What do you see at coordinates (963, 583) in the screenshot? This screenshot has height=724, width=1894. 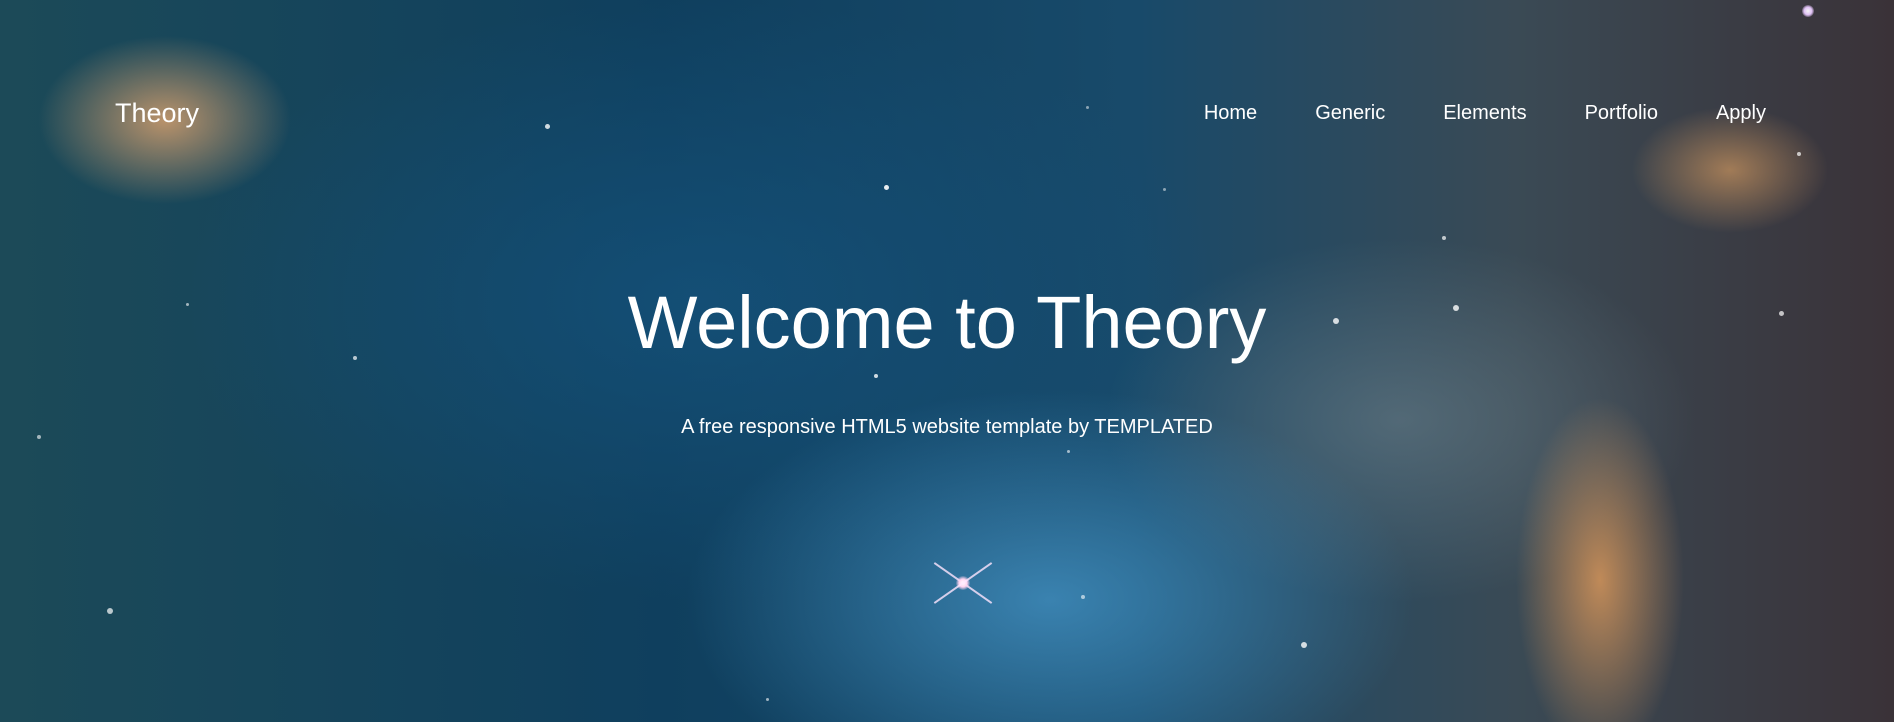 I see `bright-star` at bounding box center [963, 583].